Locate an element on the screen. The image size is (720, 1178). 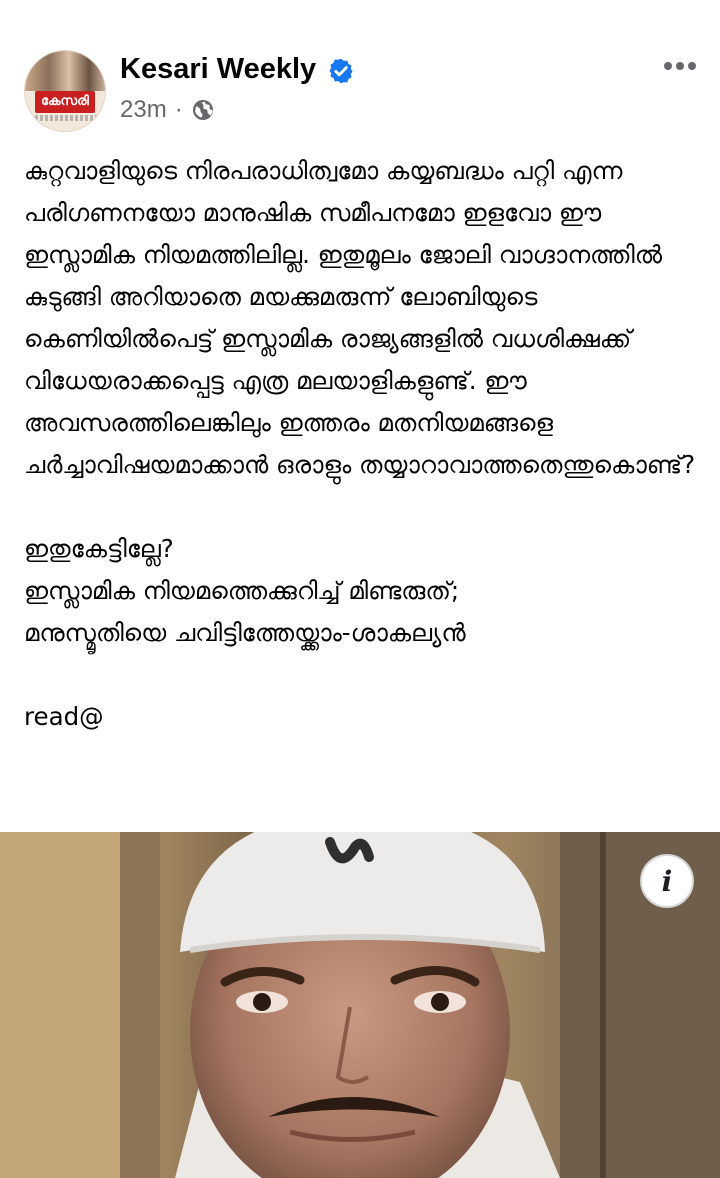
post-link-text: read@ is located at coordinates (364, 717).